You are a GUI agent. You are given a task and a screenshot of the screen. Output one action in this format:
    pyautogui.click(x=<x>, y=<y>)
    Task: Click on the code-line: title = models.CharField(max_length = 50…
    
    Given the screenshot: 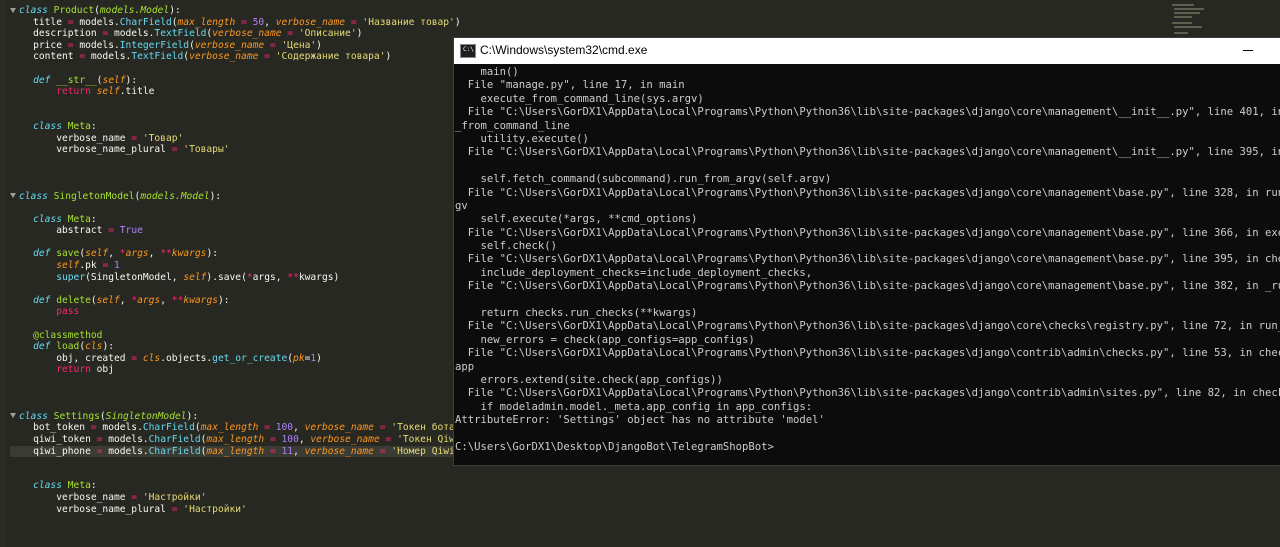 What is the action you would take?
    pyautogui.click(x=645, y=23)
    